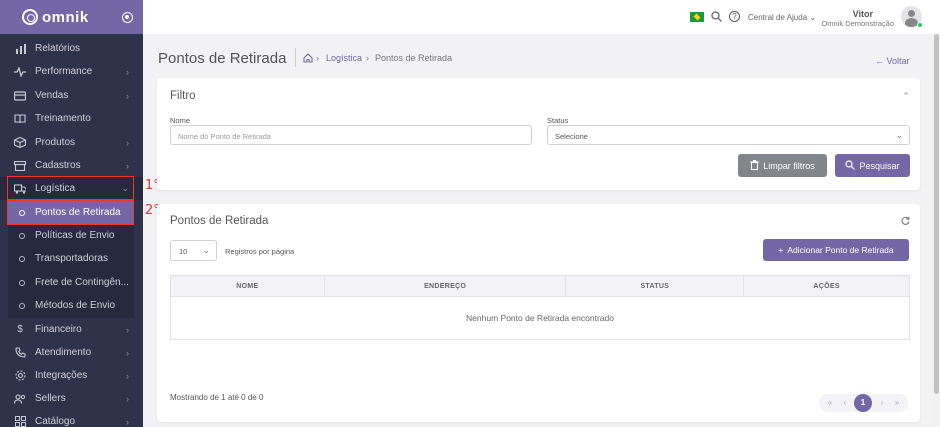 This screenshot has height=427, width=940. Describe the element at coordinates (20, 399) in the screenshot. I see `users-icon` at that location.